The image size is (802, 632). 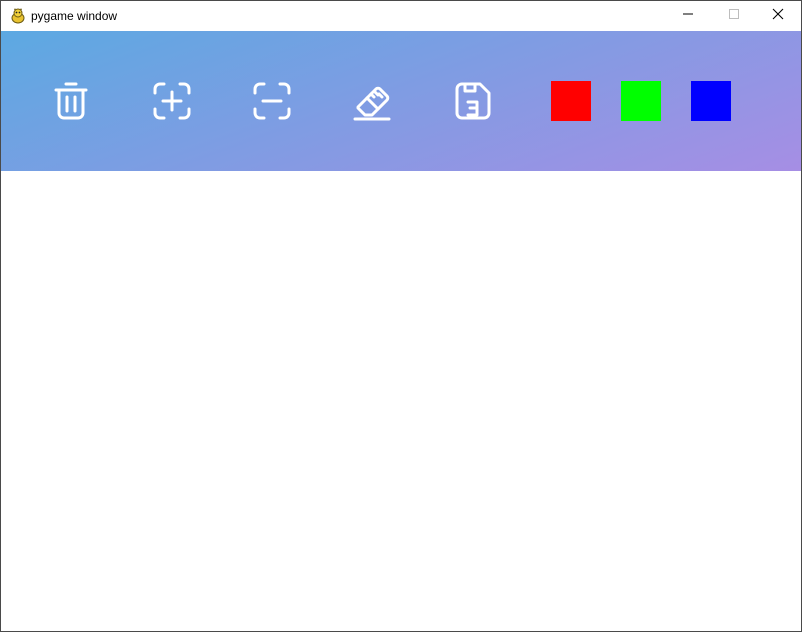 I want to click on zoom-out-button, so click(x=272, y=101).